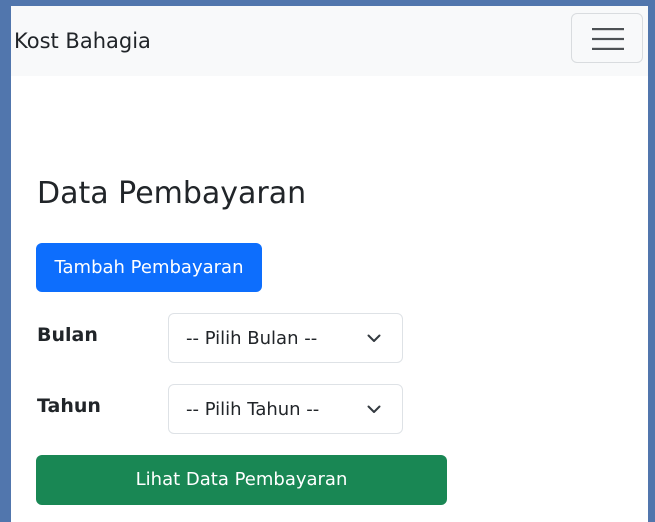 This screenshot has width=655, height=522. I want to click on view-payment-data-button: Lihat Data Pembayaran, so click(241, 480).